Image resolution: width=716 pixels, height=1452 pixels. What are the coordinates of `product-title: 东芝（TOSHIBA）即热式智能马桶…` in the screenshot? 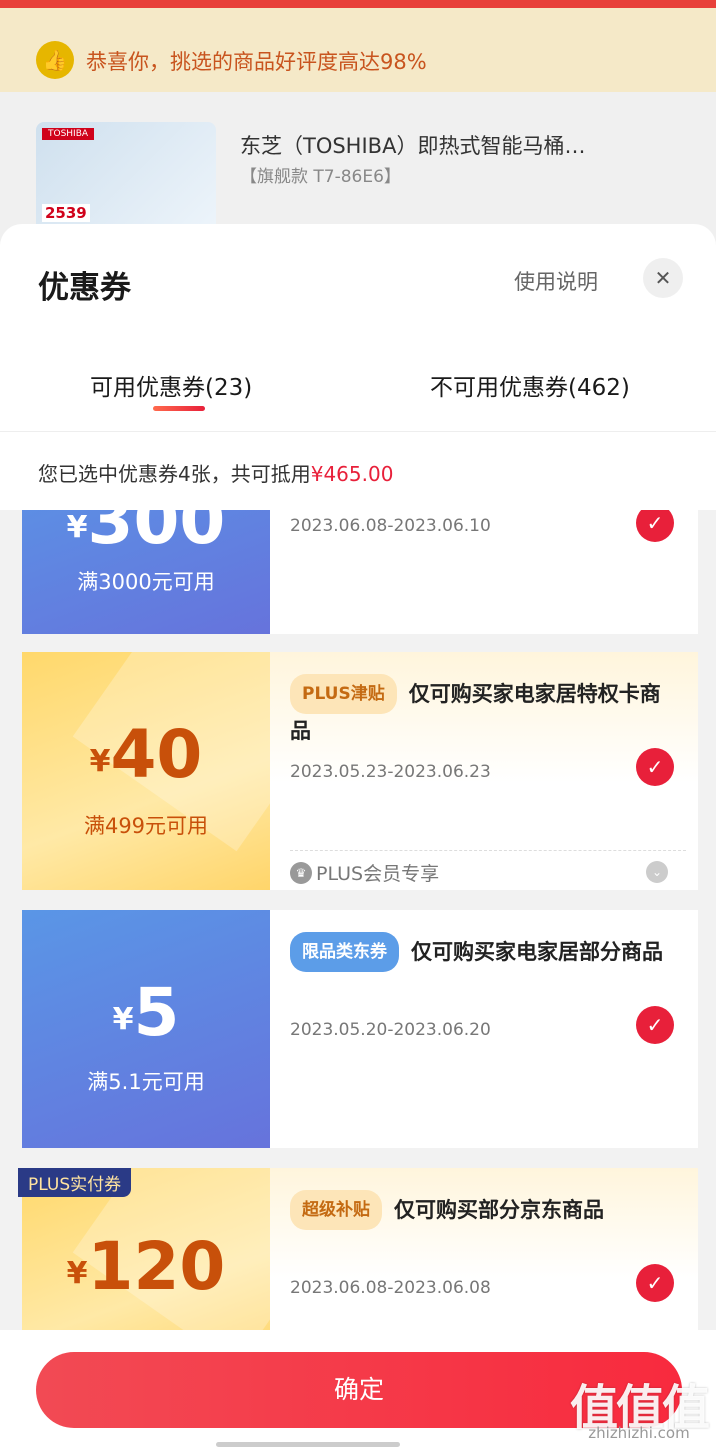 It's located at (413, 146).